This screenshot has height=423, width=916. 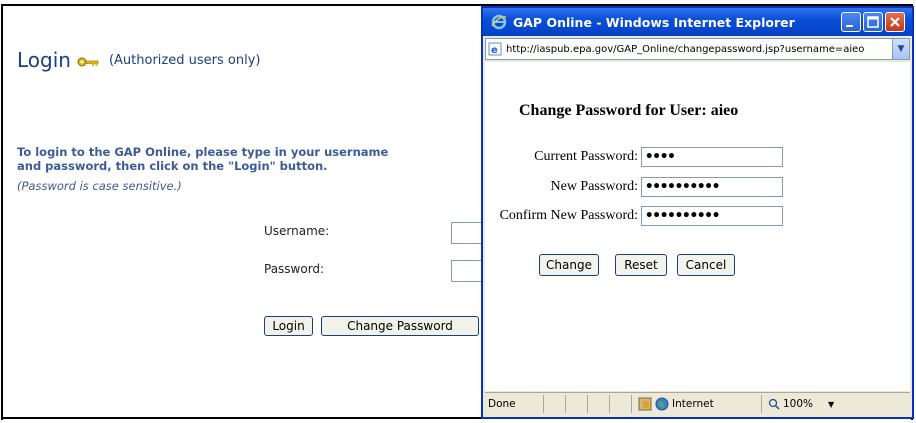 What do you see at coordinates (184, 60) in the screenshot?
I see `authorized-note: (Authorized users only)` at bounding box center [184, 60].